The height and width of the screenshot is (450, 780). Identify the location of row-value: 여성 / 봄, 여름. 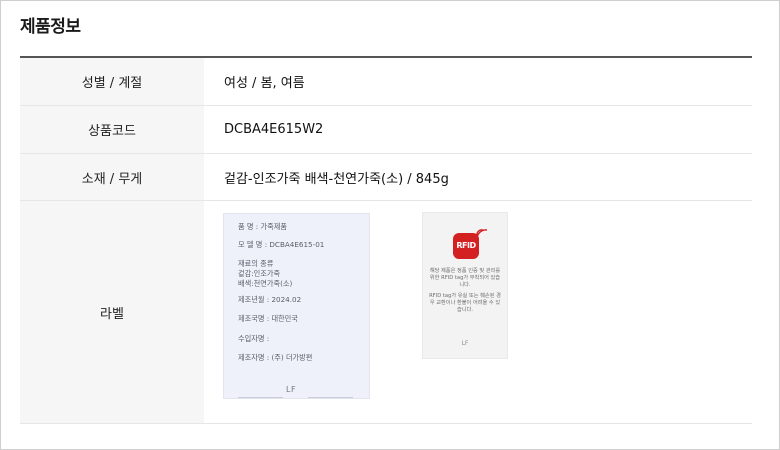
(264, 83).